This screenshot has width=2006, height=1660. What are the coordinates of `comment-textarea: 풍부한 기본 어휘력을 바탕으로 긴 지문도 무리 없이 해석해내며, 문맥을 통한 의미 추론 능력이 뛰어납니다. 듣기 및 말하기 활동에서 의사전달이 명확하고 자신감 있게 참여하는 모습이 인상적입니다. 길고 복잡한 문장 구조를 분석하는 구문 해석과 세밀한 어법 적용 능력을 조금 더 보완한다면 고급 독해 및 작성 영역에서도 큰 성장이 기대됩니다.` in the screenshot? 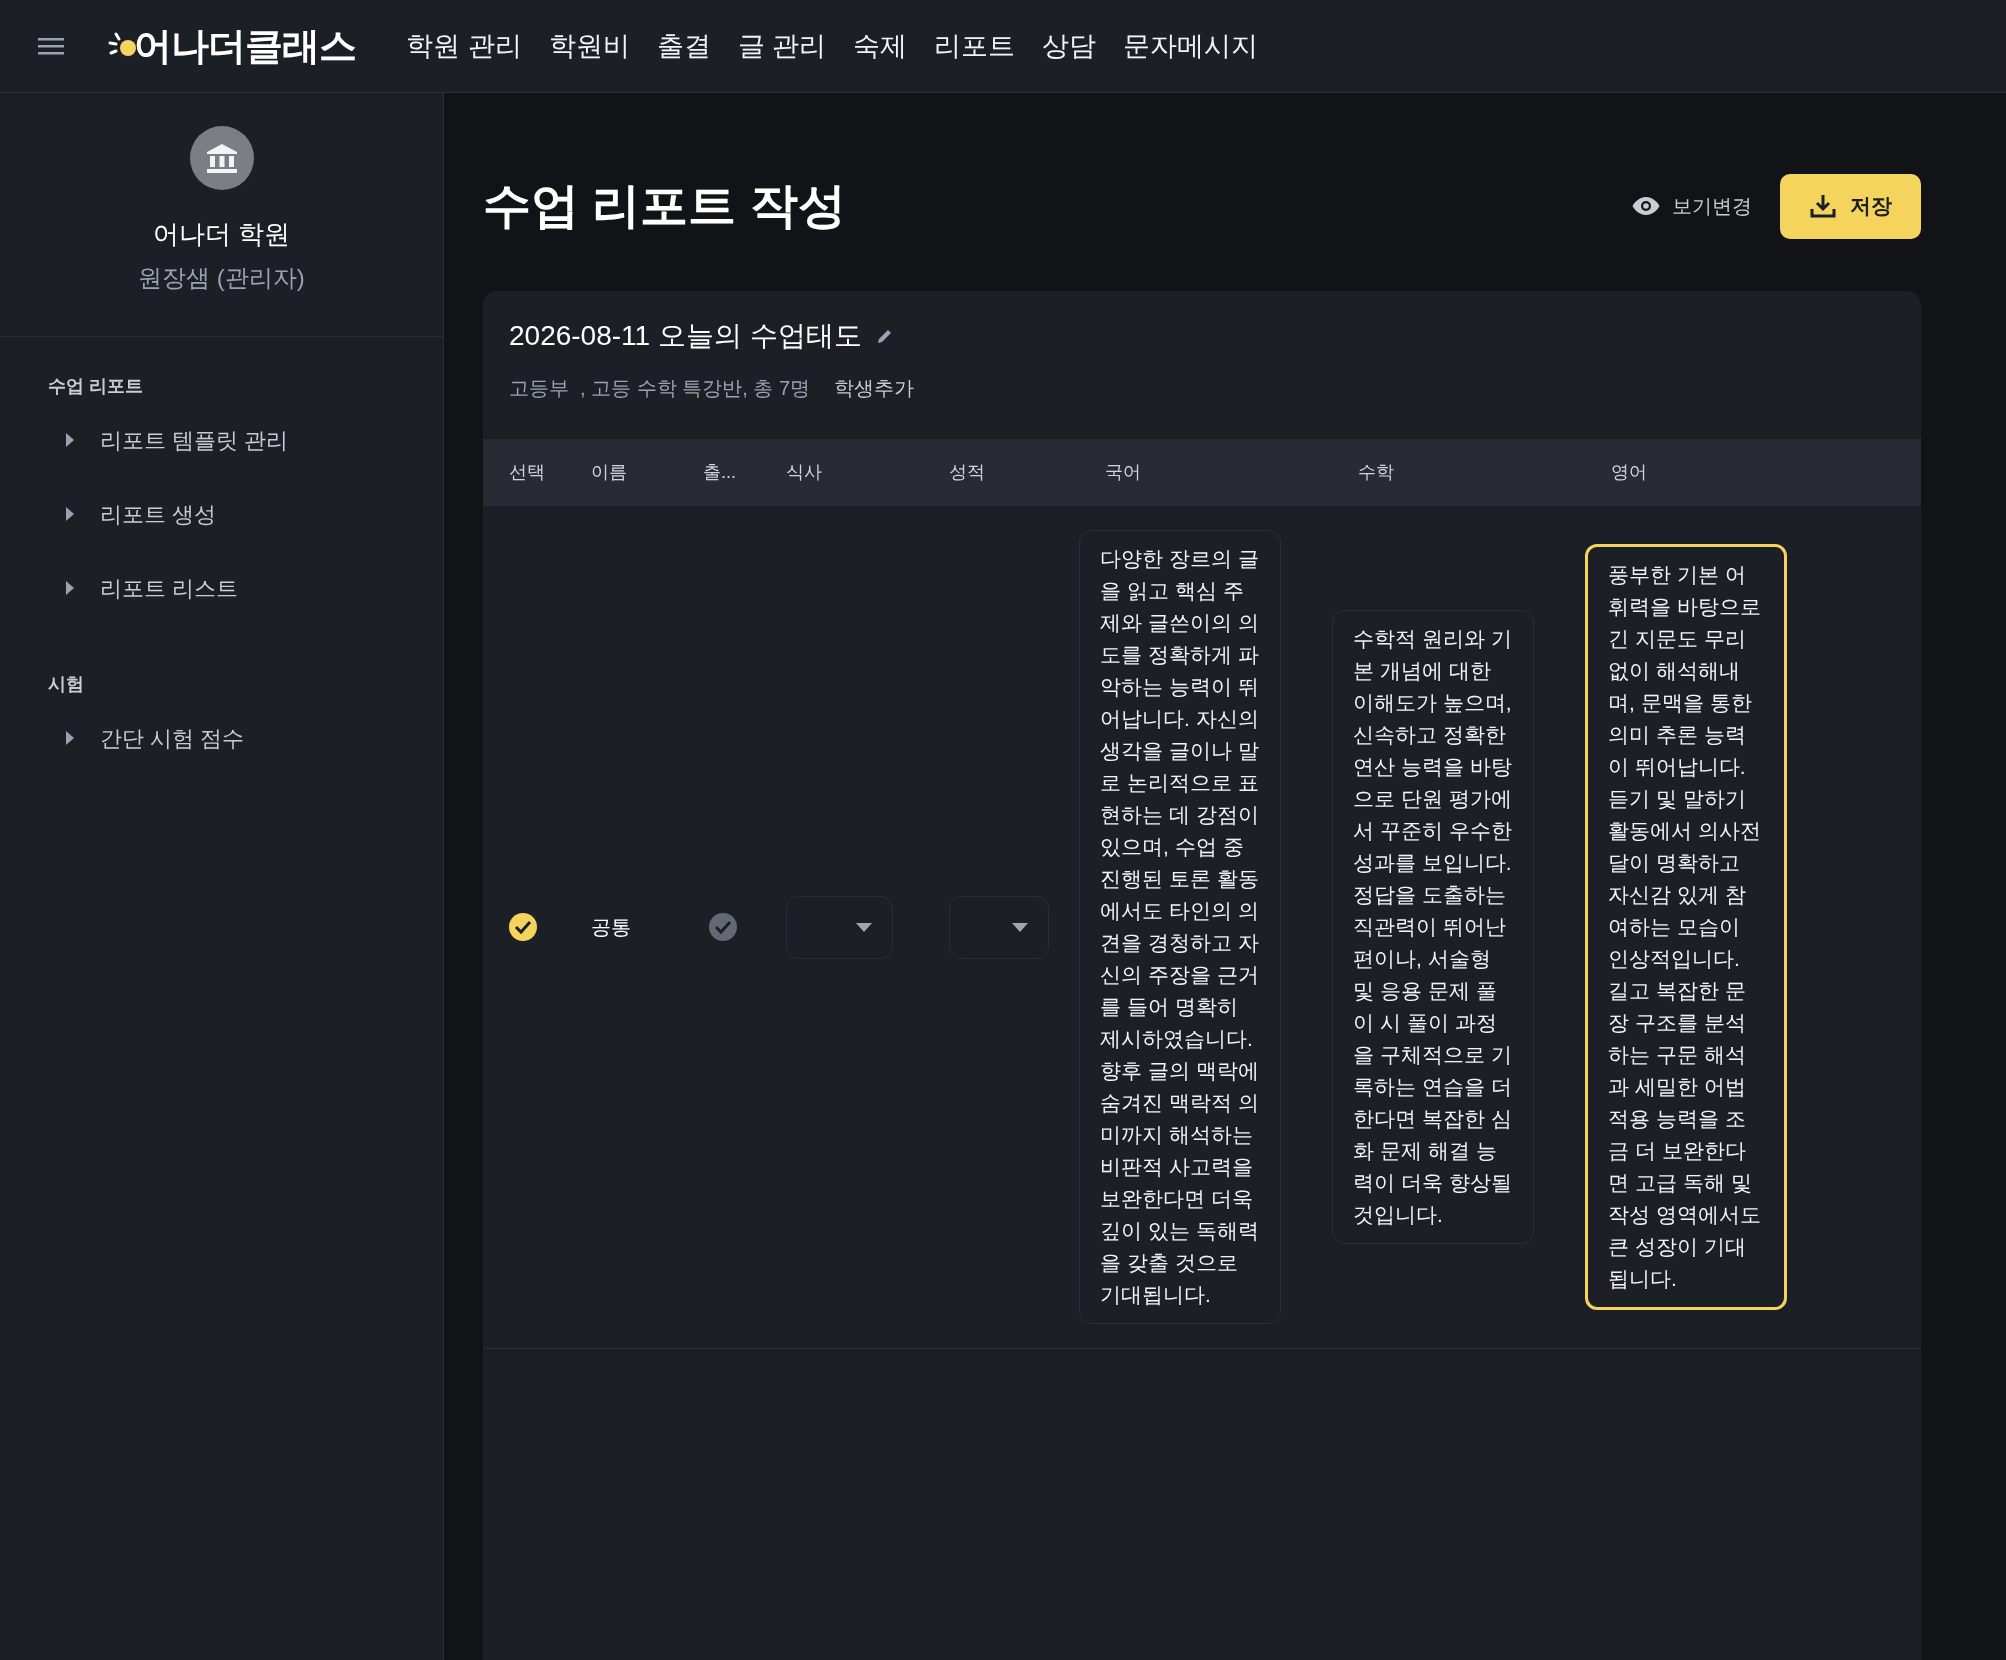 It's located at (1686, 927).